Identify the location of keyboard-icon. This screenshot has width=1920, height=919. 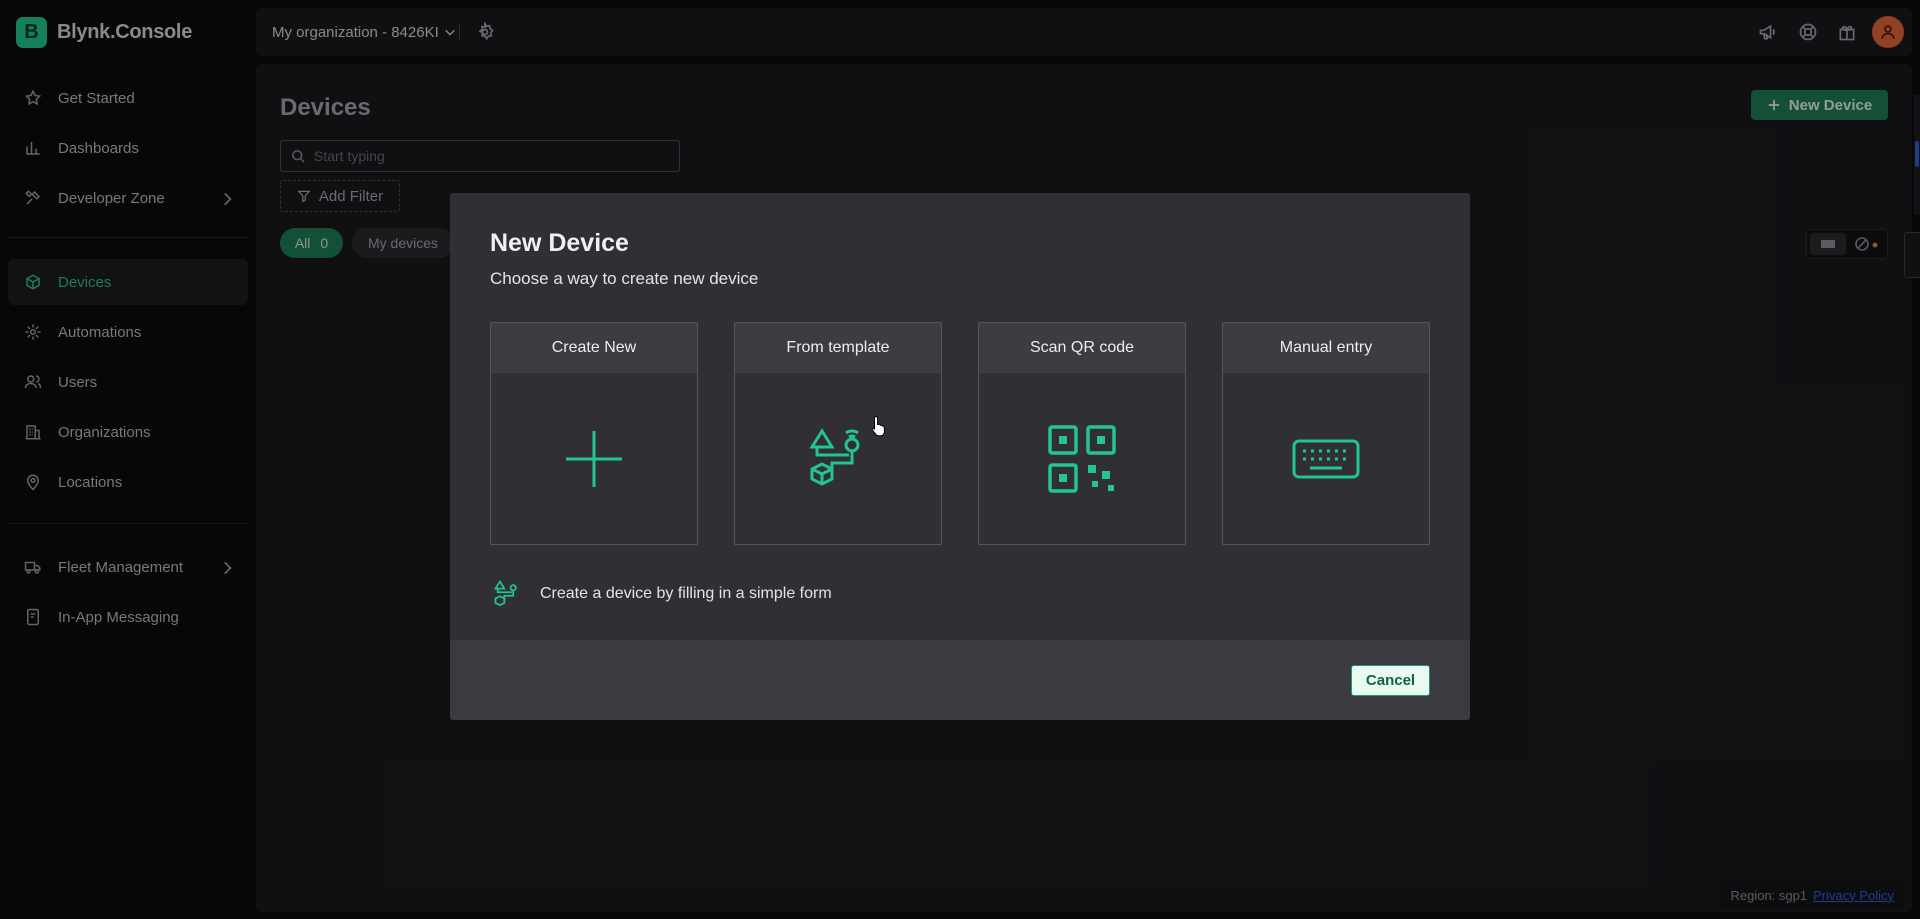
(1326, 458).